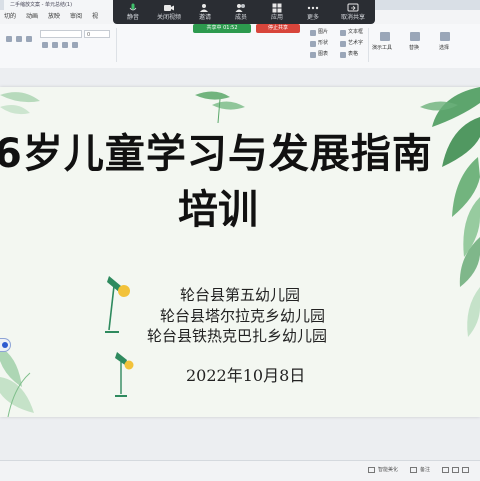 The height and width of the screenshot is (481, 480). I want to click on select-icon, so click(445, 36).